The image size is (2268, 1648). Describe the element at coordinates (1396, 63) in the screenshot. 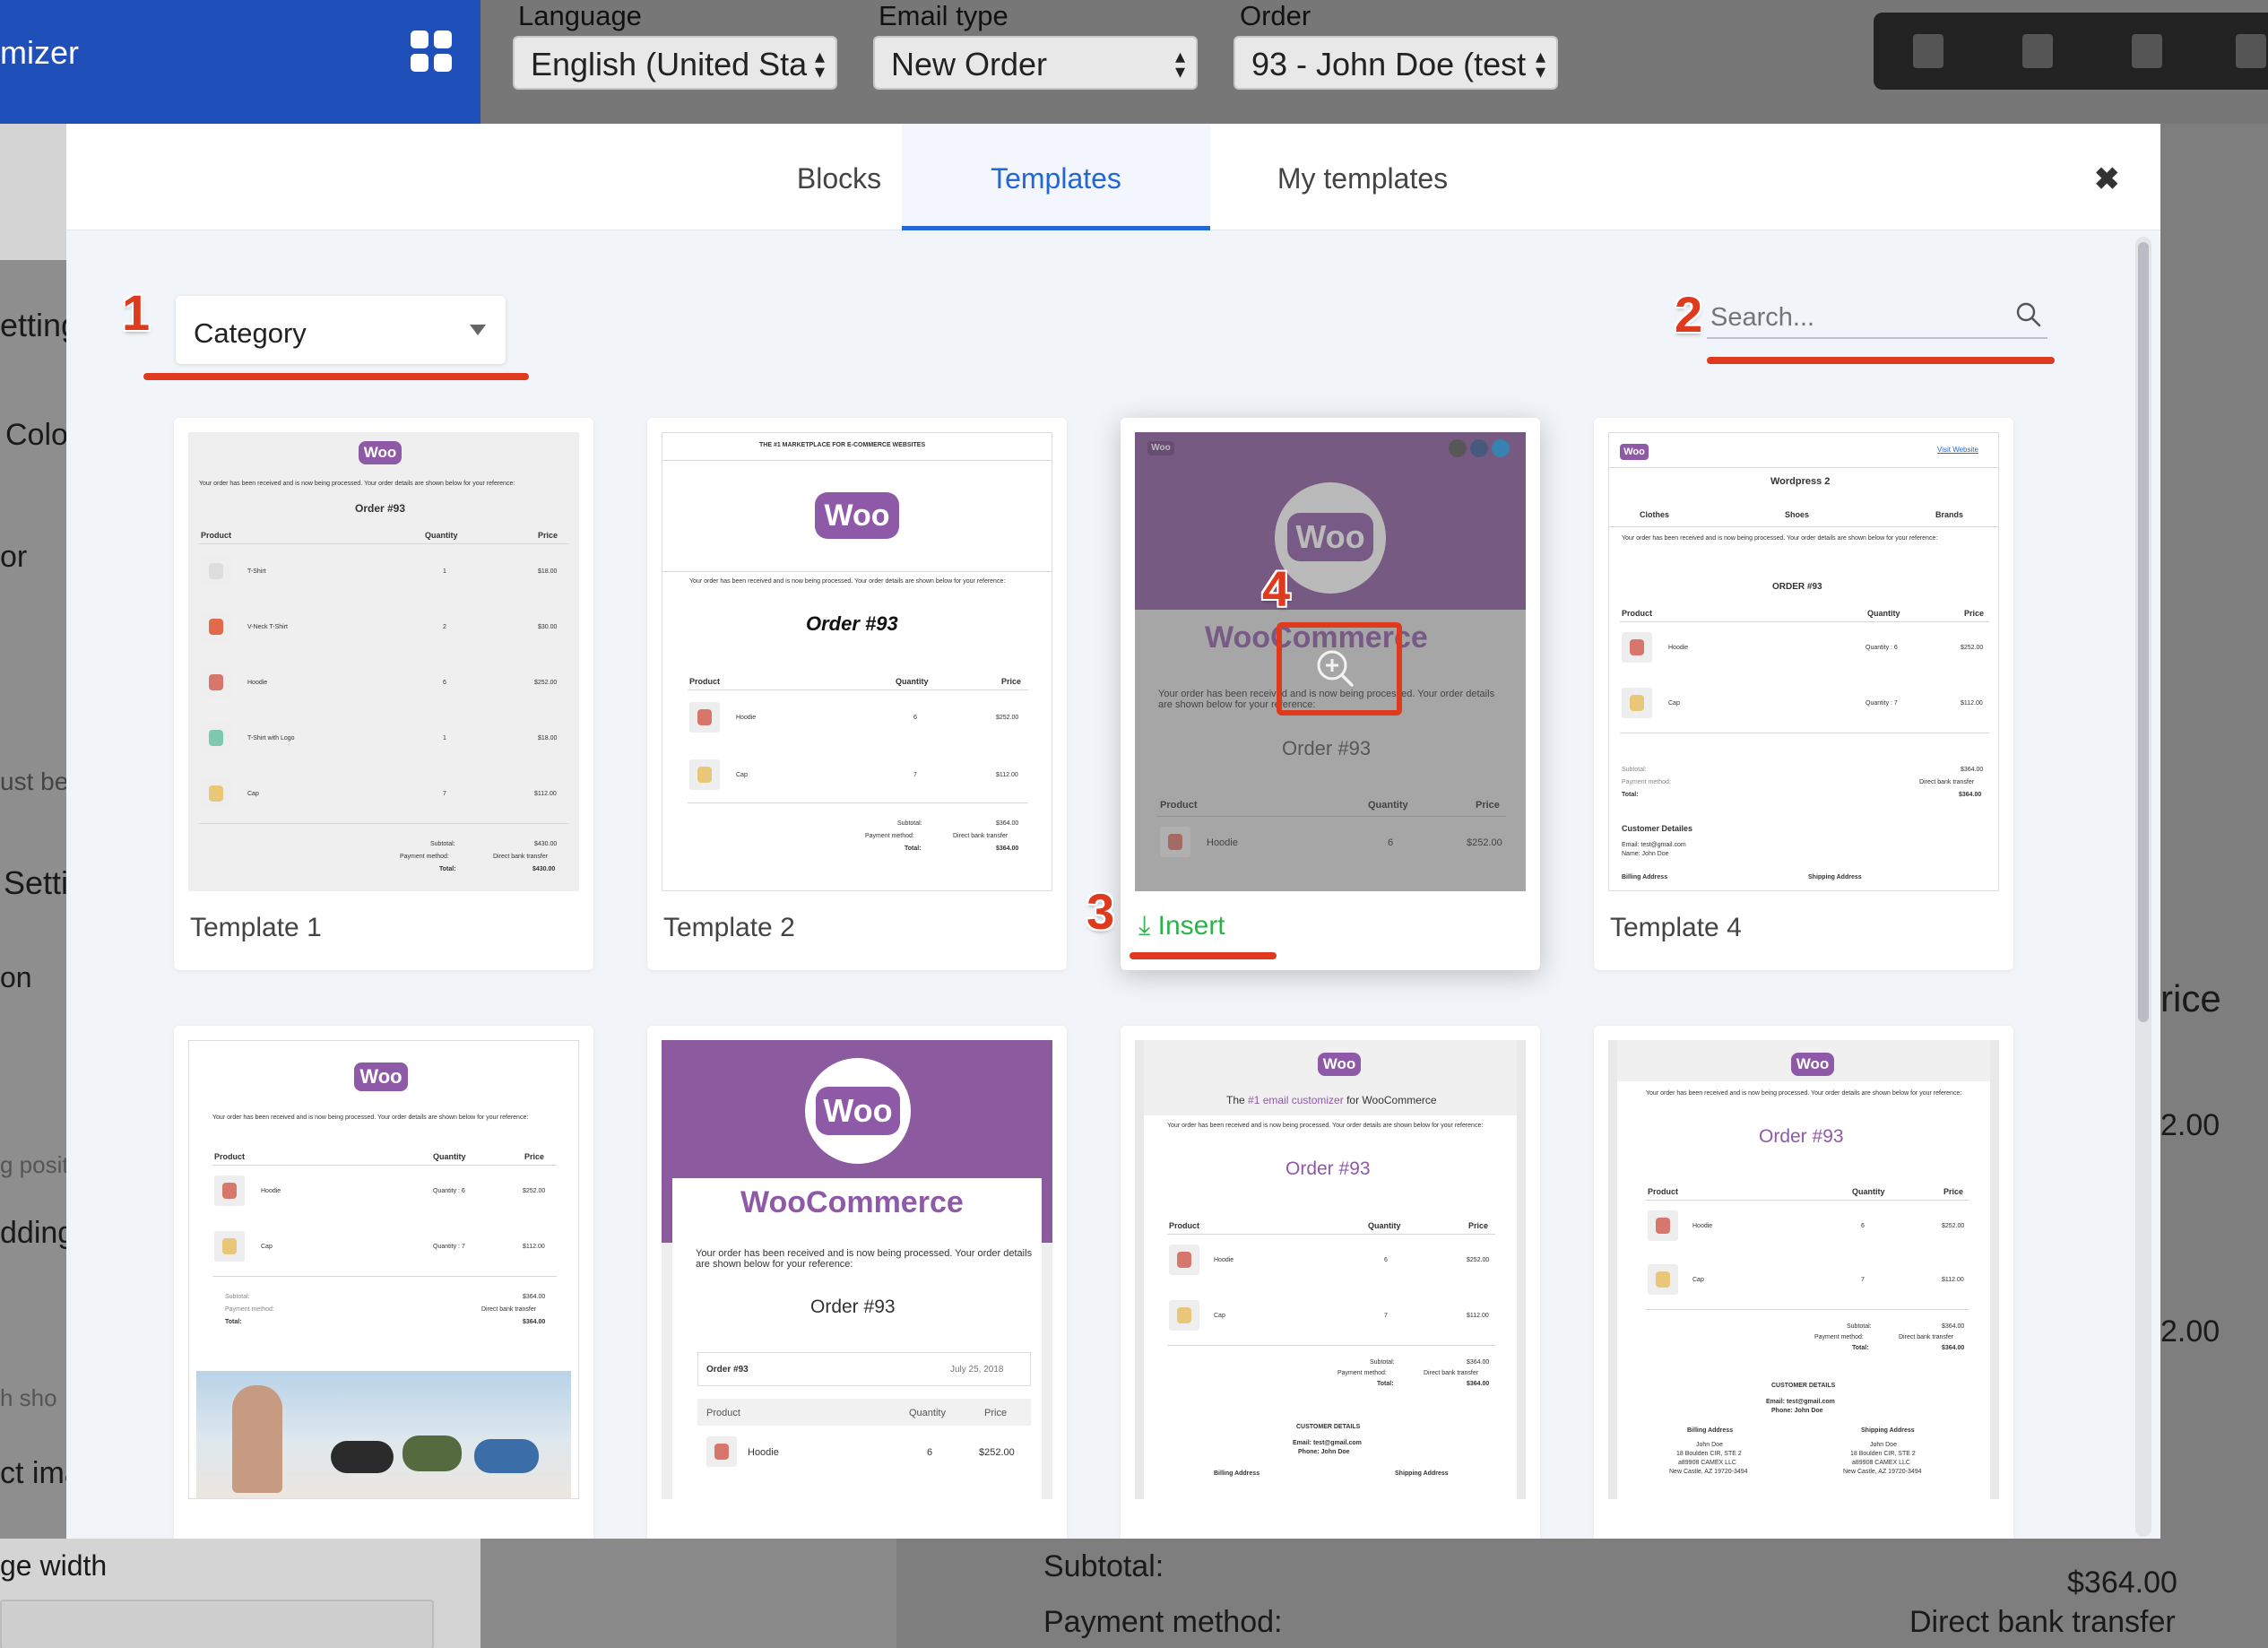

I see `order-select: 93 - John Doe (test ▴ ▾` at that location.